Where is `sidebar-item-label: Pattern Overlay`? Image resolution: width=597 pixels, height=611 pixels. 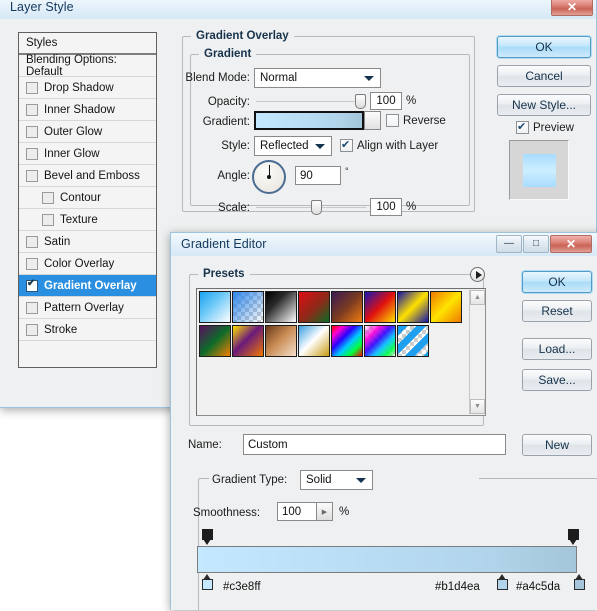
sidebar-item-label: Pattern Overlay is located at coordinates (84, 307).